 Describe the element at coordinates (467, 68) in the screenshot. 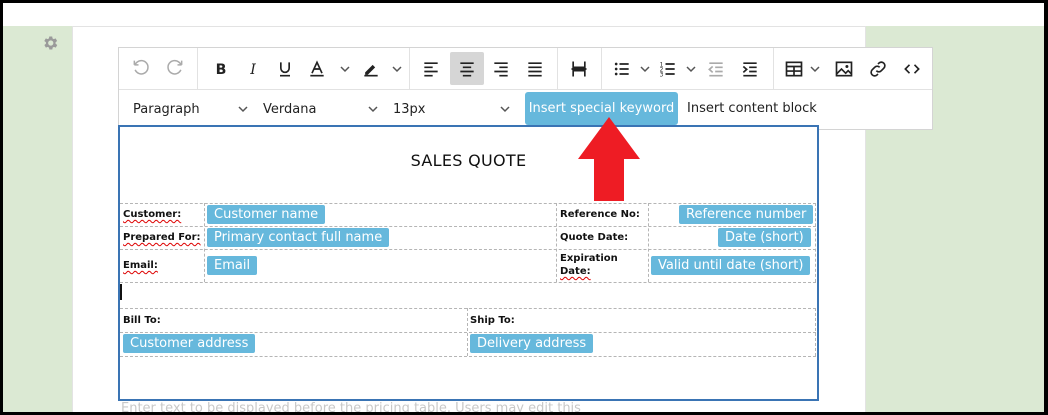

I see `align-center-icon` at that location.